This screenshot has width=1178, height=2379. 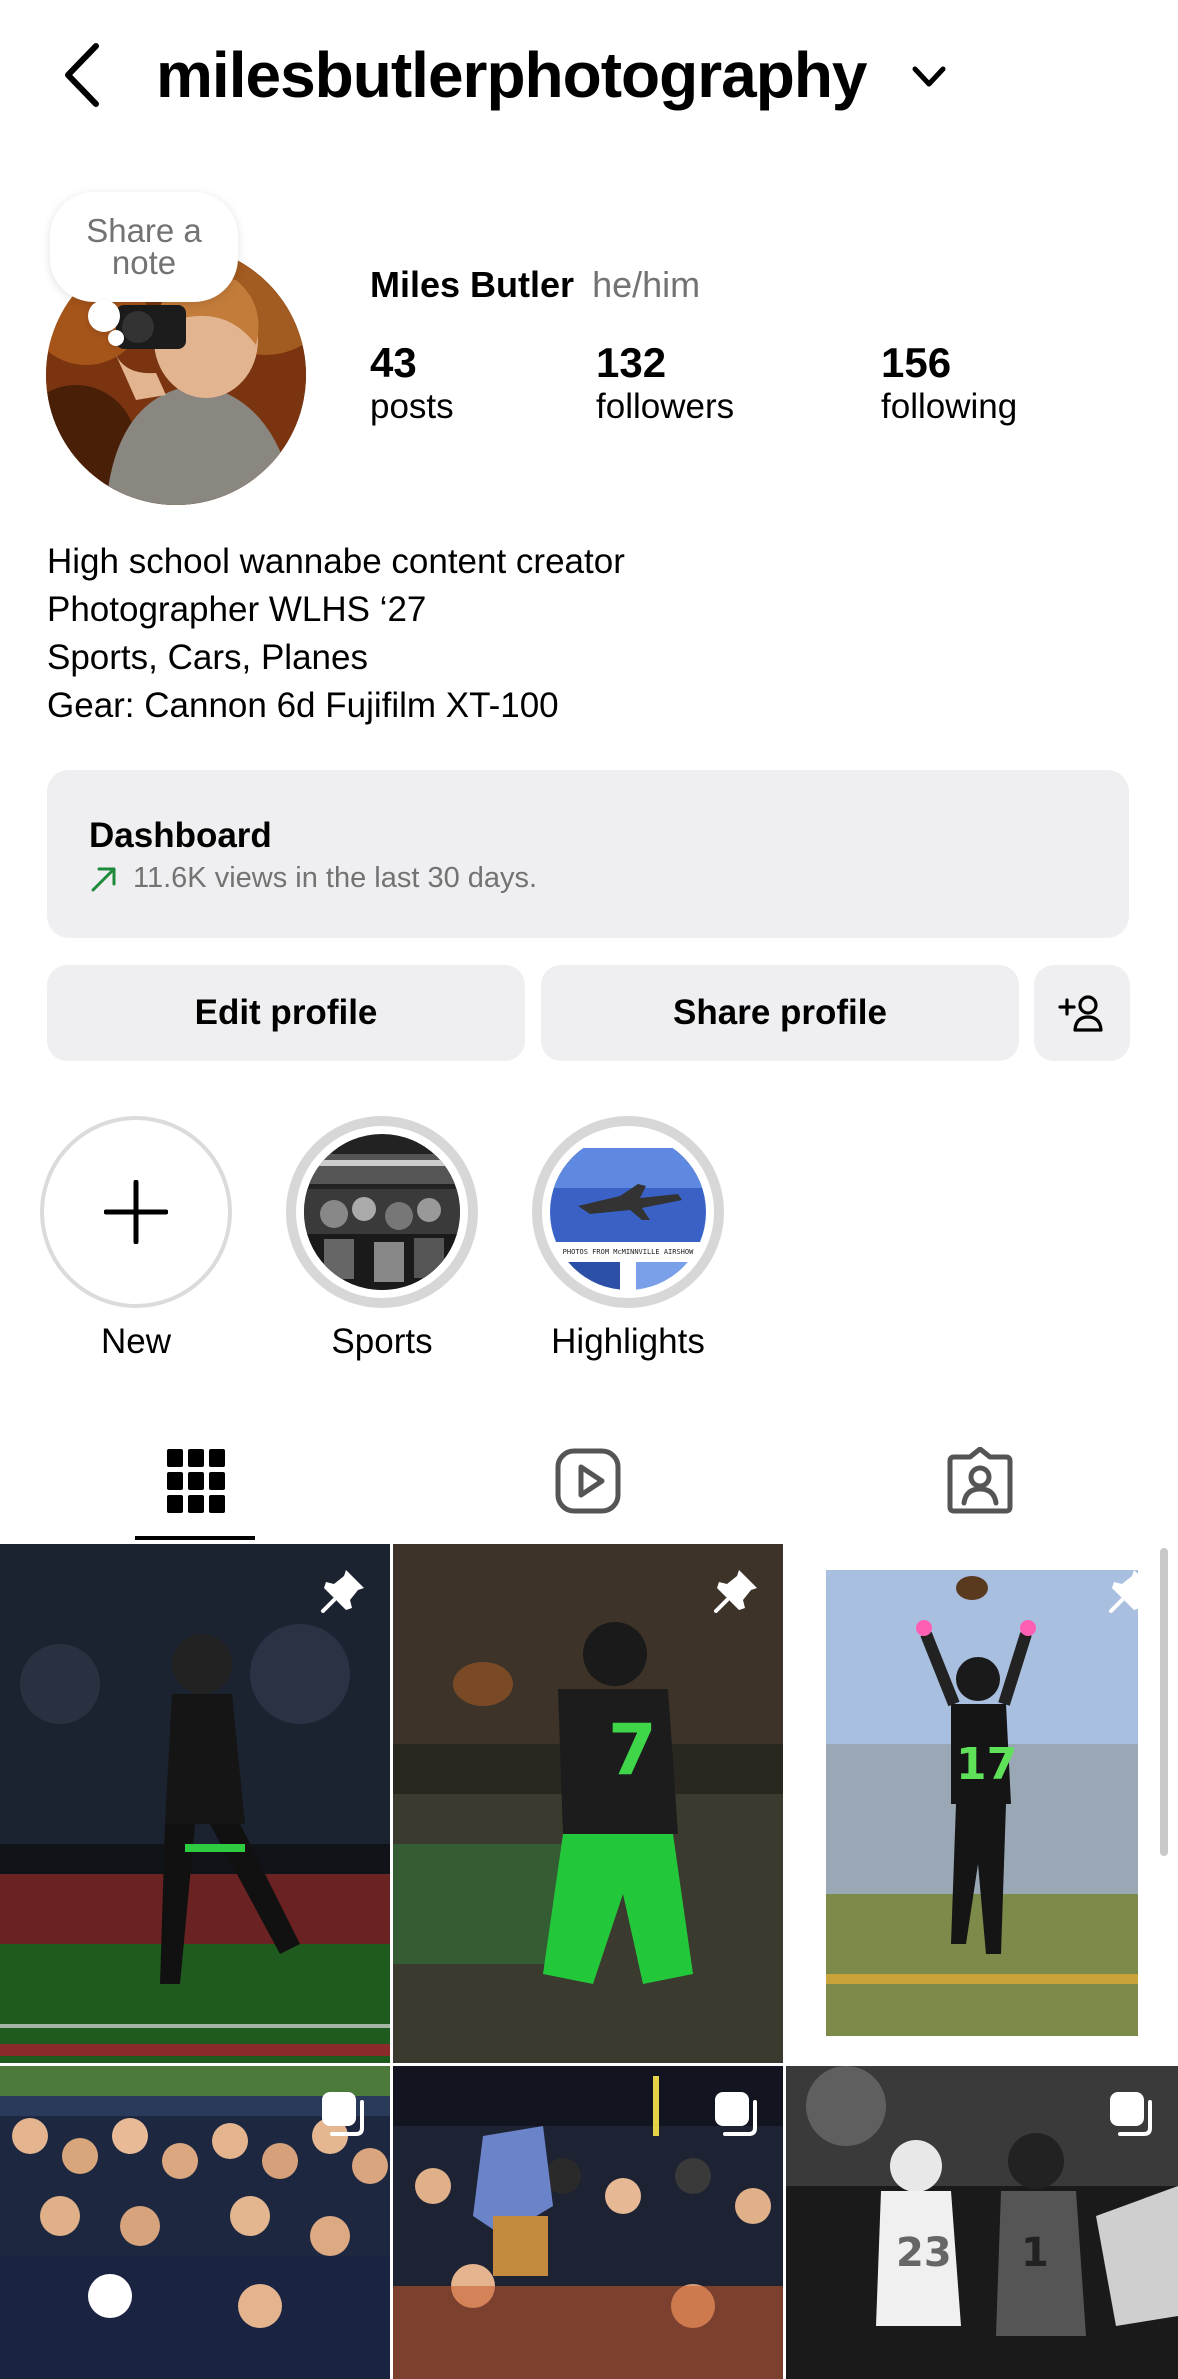 I want to click on svg-text: 17, so click(x=986, y=1764).